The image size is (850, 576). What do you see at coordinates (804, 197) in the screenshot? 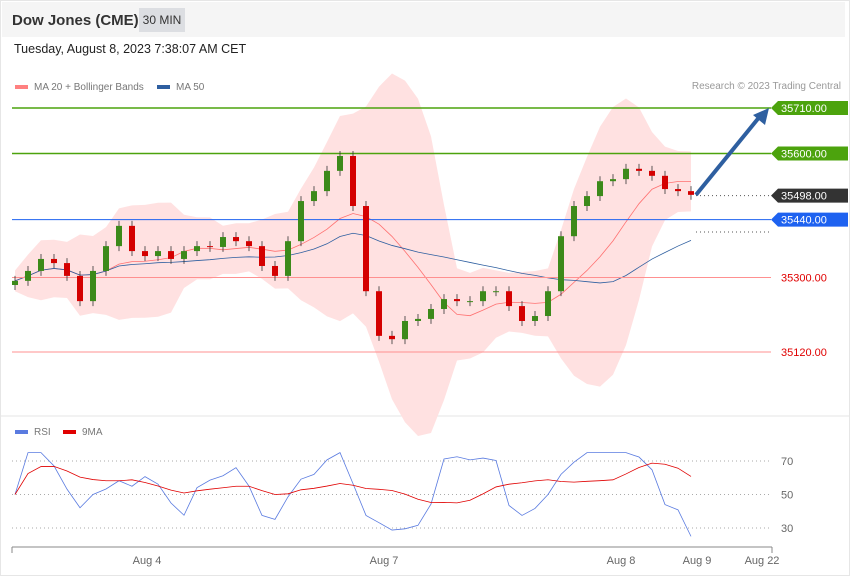
I see `level-label-last: 35498.00` at bounding box center [804, 197].